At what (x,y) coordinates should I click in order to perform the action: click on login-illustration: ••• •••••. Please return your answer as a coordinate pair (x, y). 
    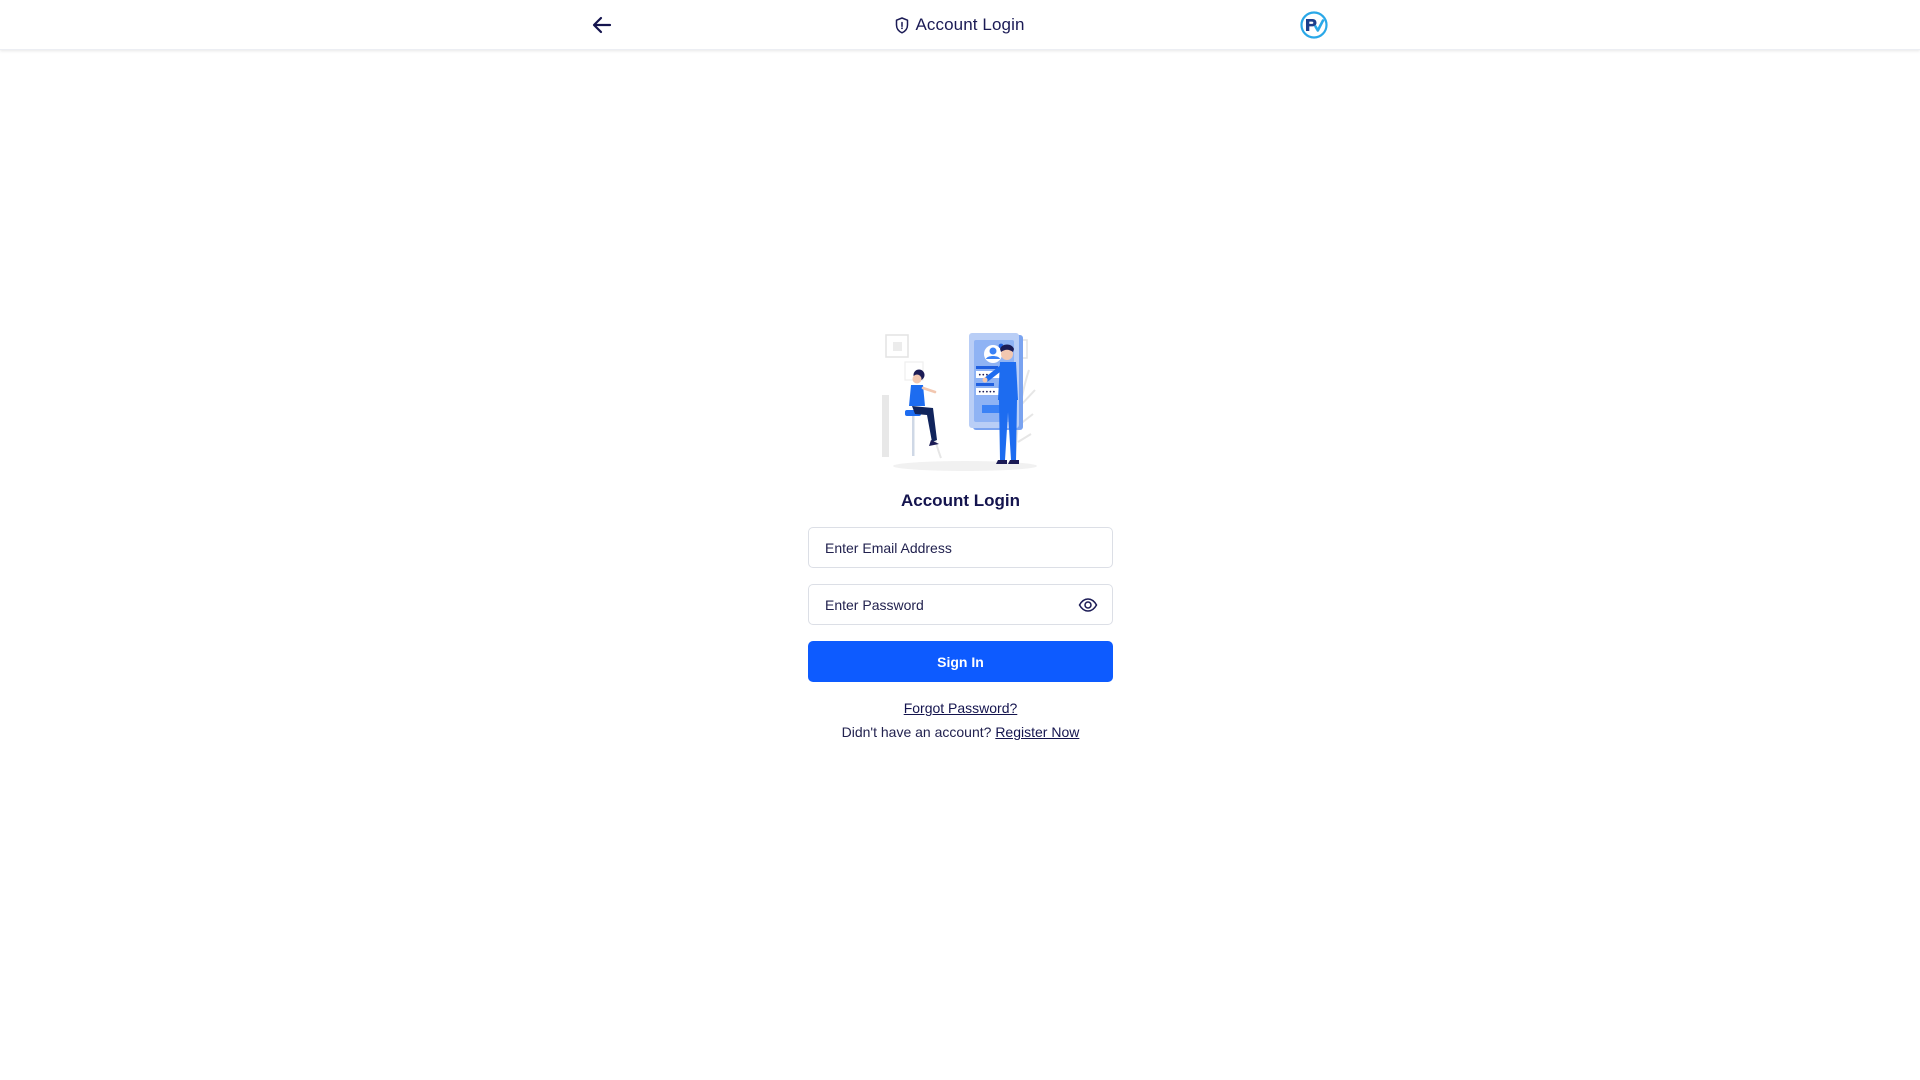
    Looking at the image, I should click on (961, 404).